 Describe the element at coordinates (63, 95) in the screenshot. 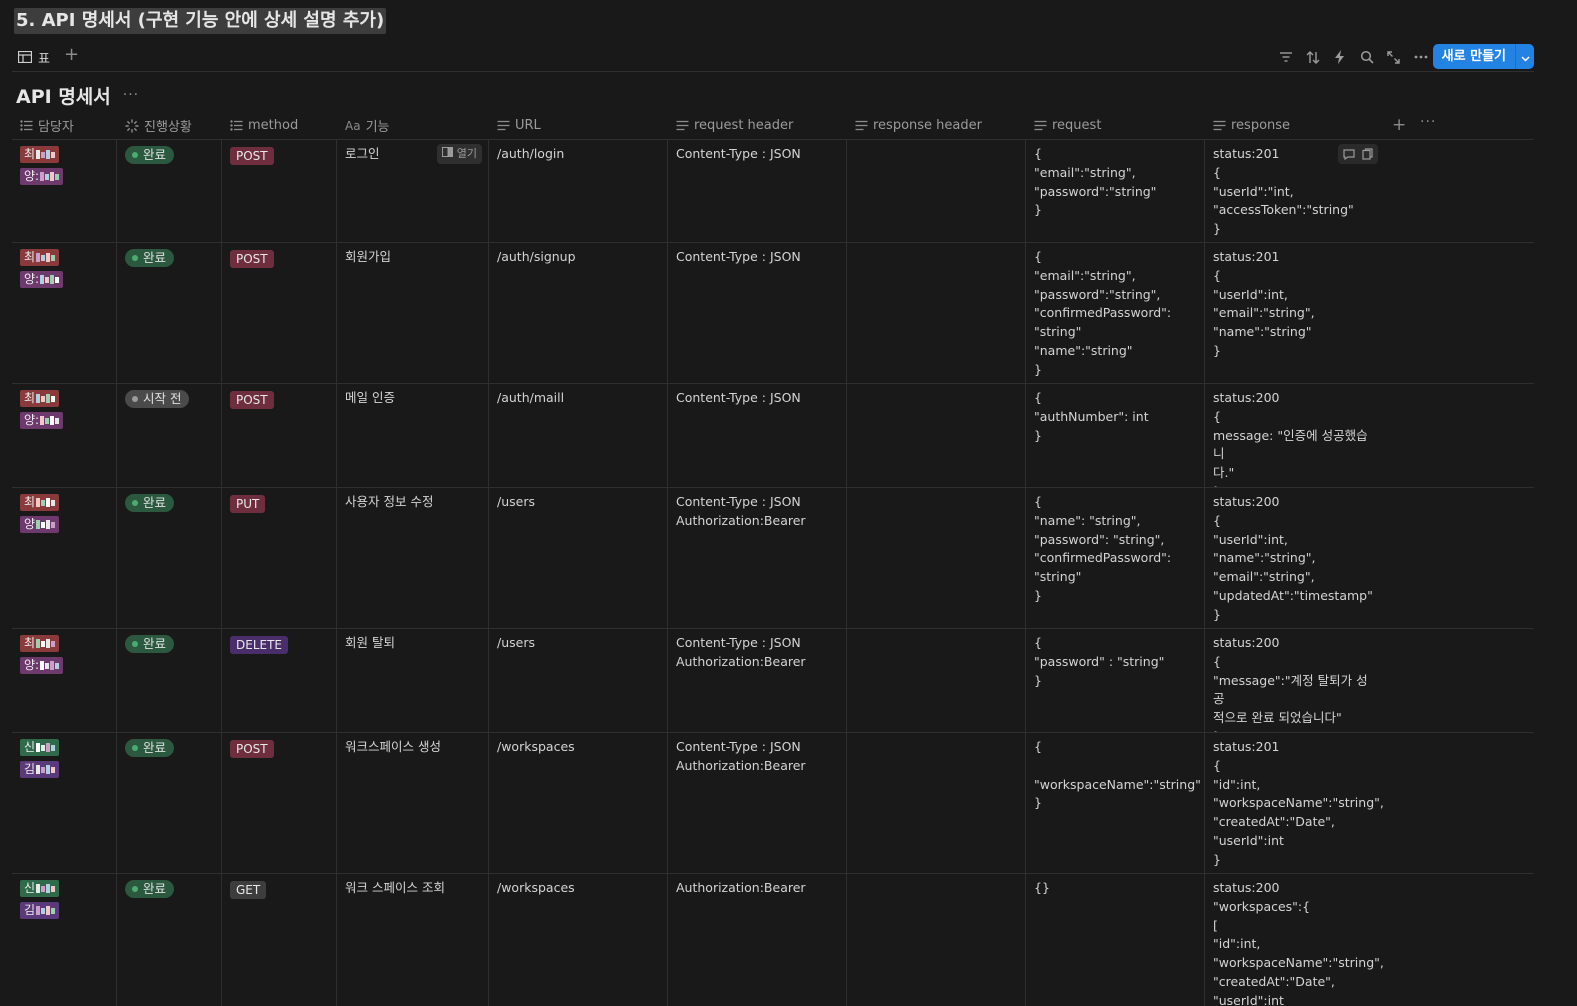

I see `database-title-text: API 명세서` at that location.